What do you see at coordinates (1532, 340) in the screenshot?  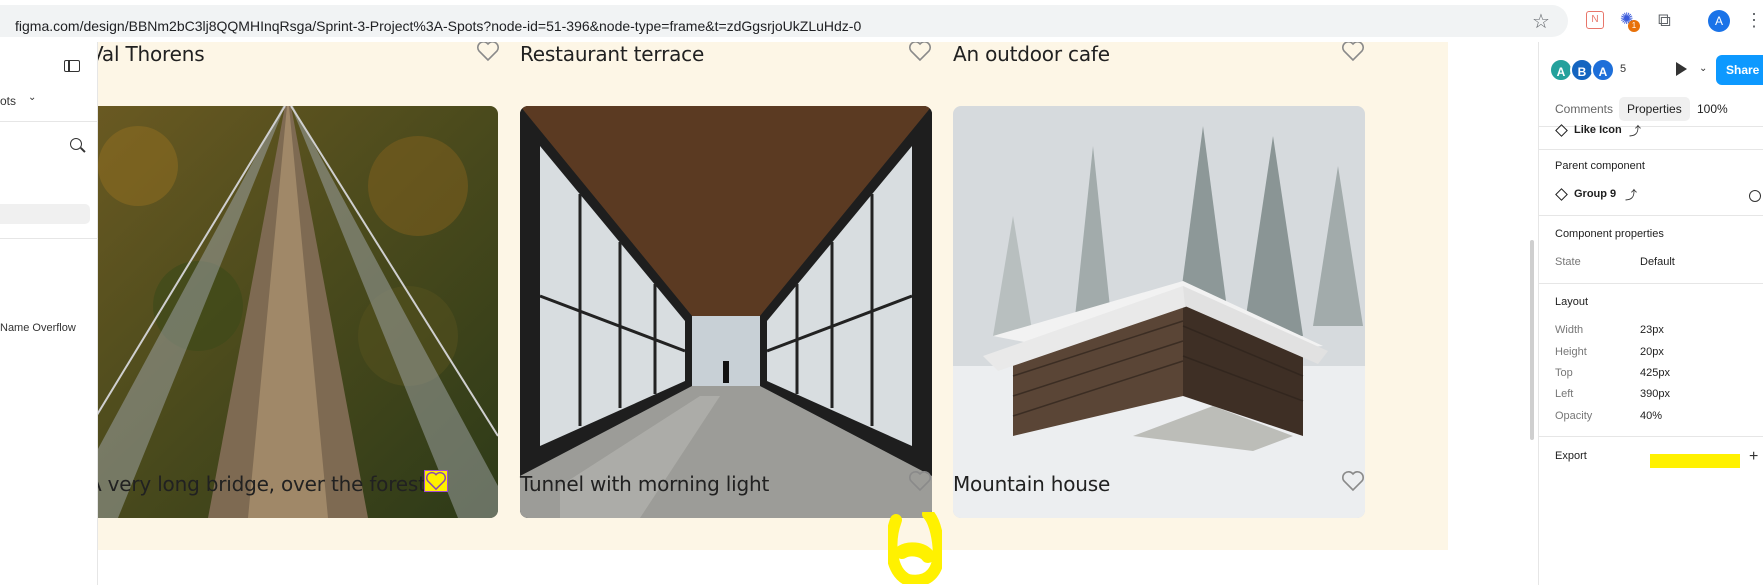 I see `canvas-scrollbar` at bounding box center [1532, 340].